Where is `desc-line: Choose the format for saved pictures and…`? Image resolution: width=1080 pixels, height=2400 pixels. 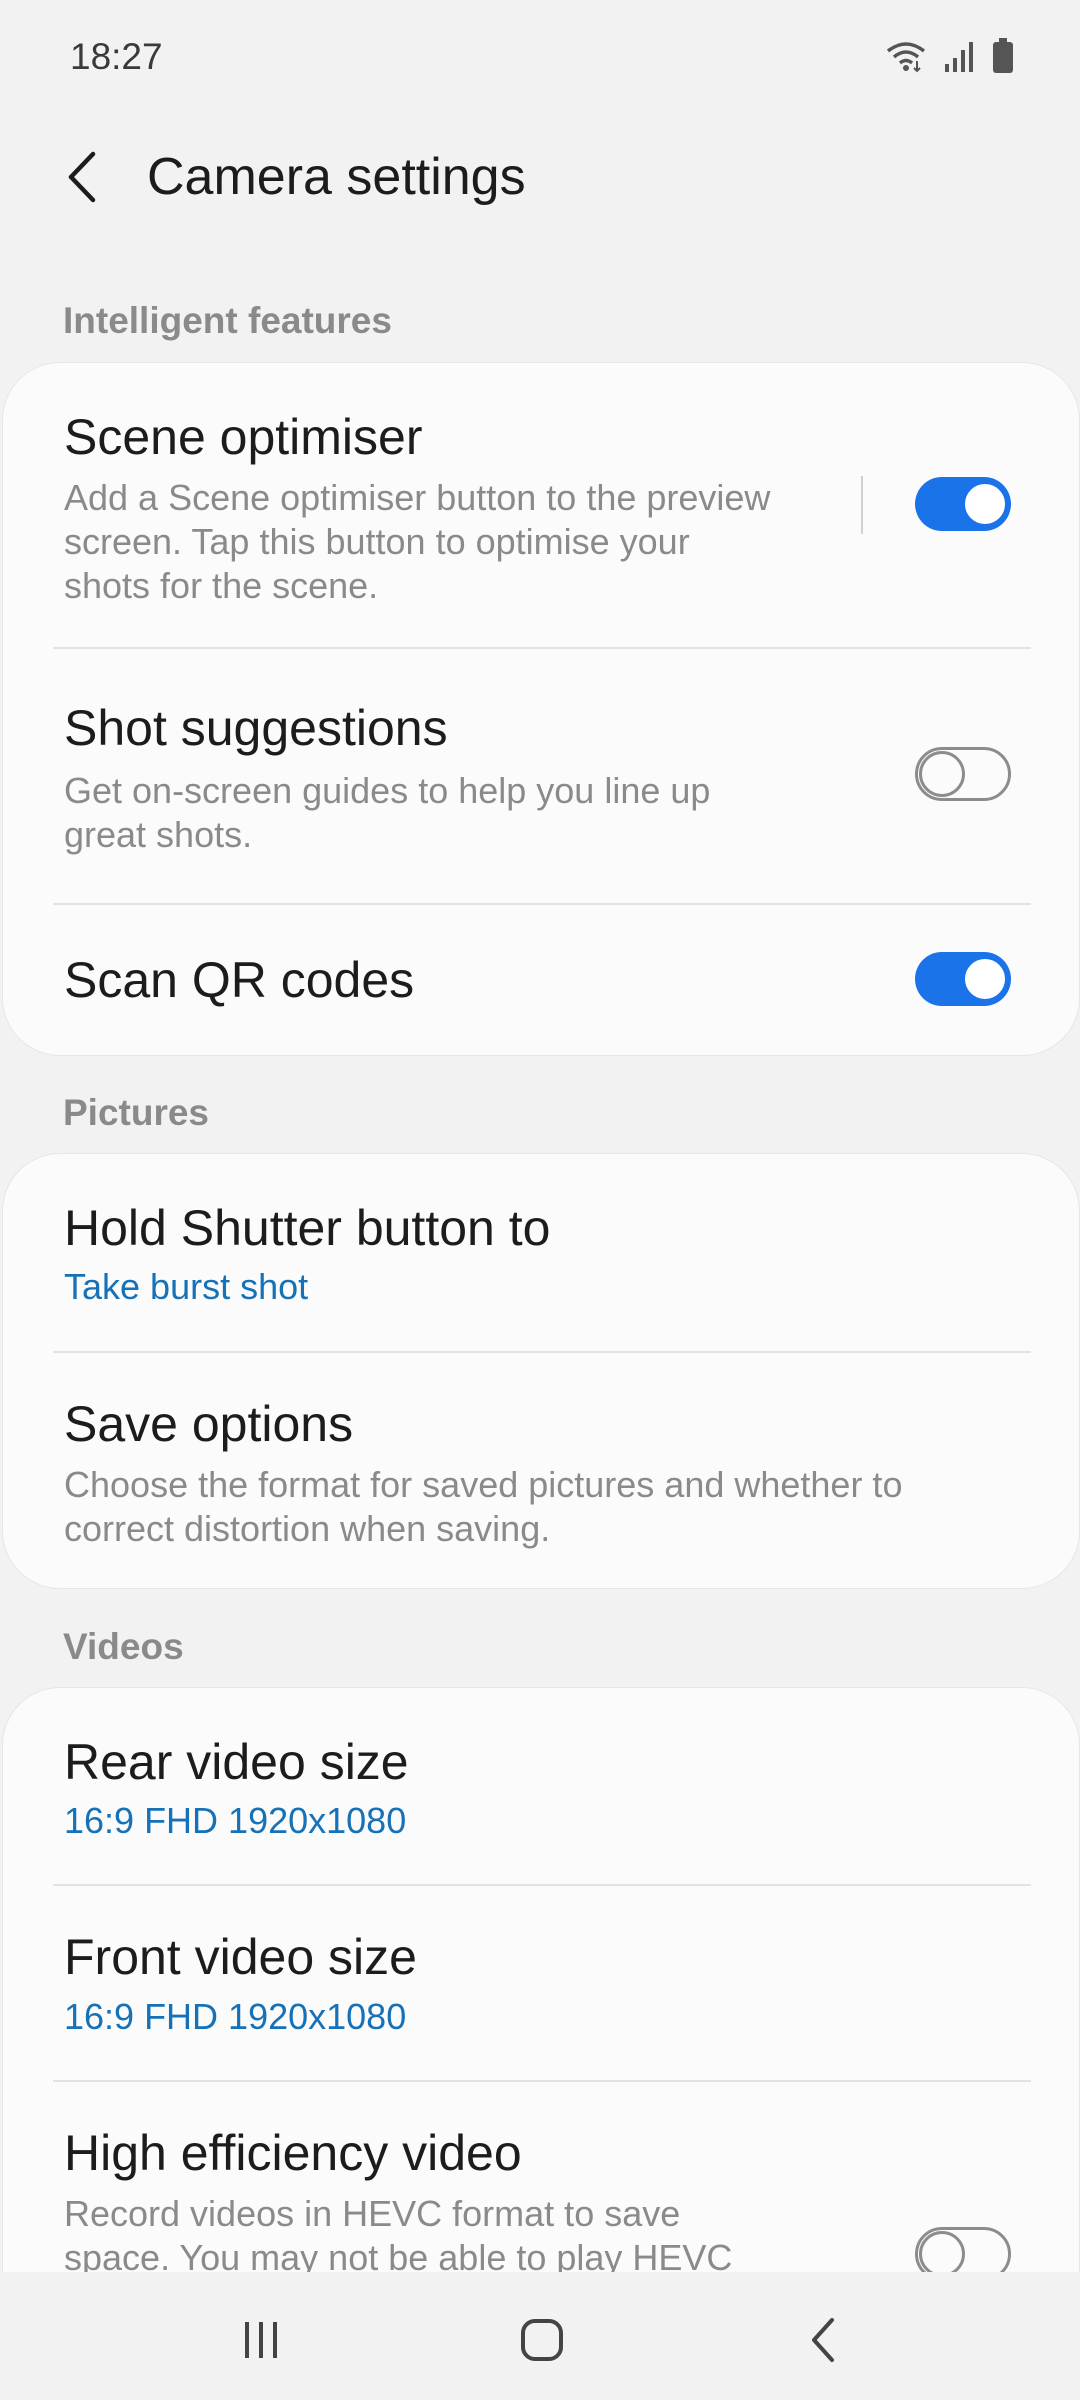 desc-line: Choose the format for saved pictures and… is located at coordinates (483, 1484).